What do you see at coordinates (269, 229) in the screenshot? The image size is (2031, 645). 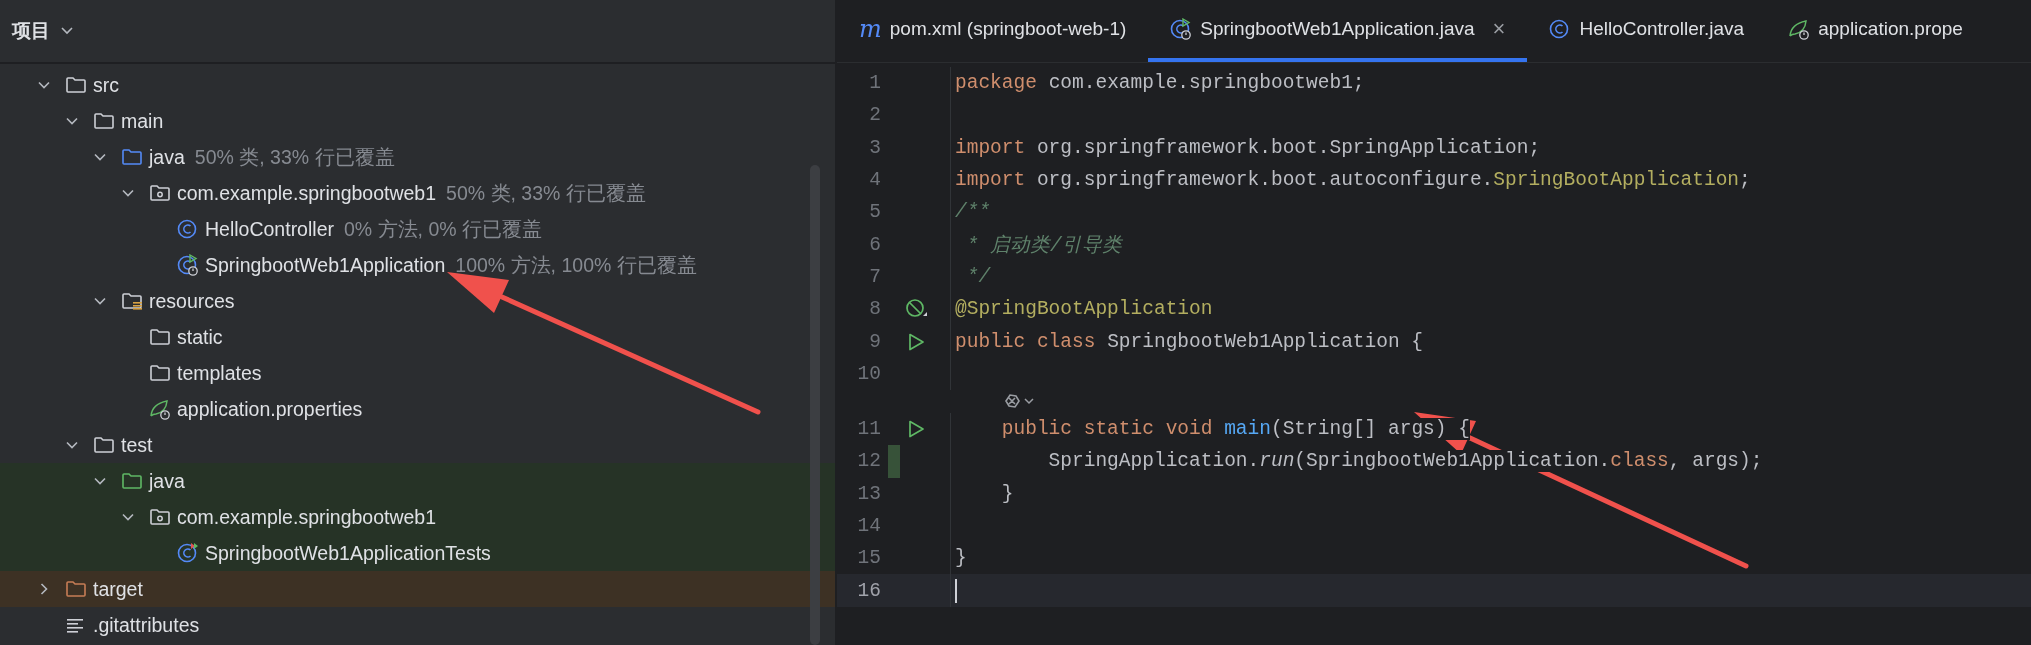 I see `tree-item-label: HelloController` at bounding box center [269, 229].